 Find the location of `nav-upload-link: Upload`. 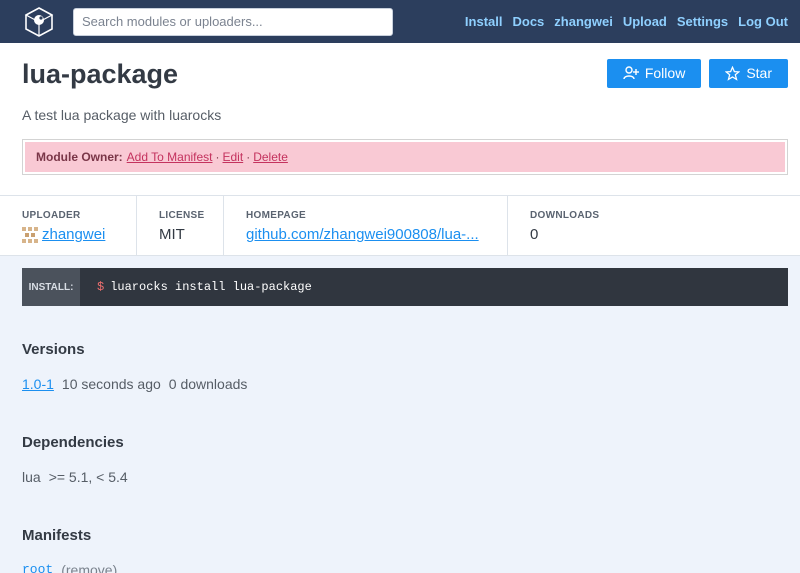

nav-upload-link: Upload is located at coordinates (645, 21).